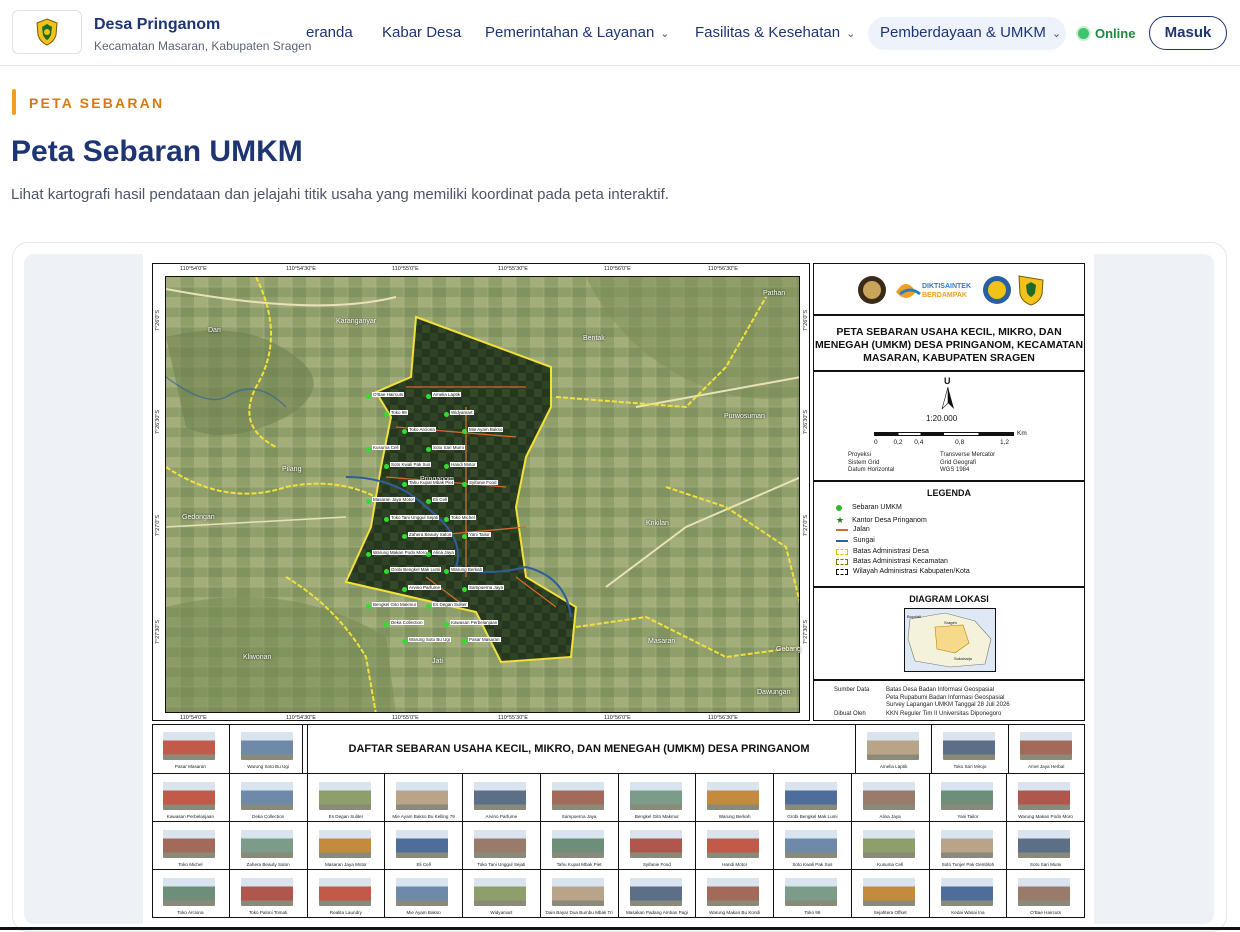  Describe the element at coordinates (594, 338) in the screenshot. I see `map-place-label: Bentak` at that location.